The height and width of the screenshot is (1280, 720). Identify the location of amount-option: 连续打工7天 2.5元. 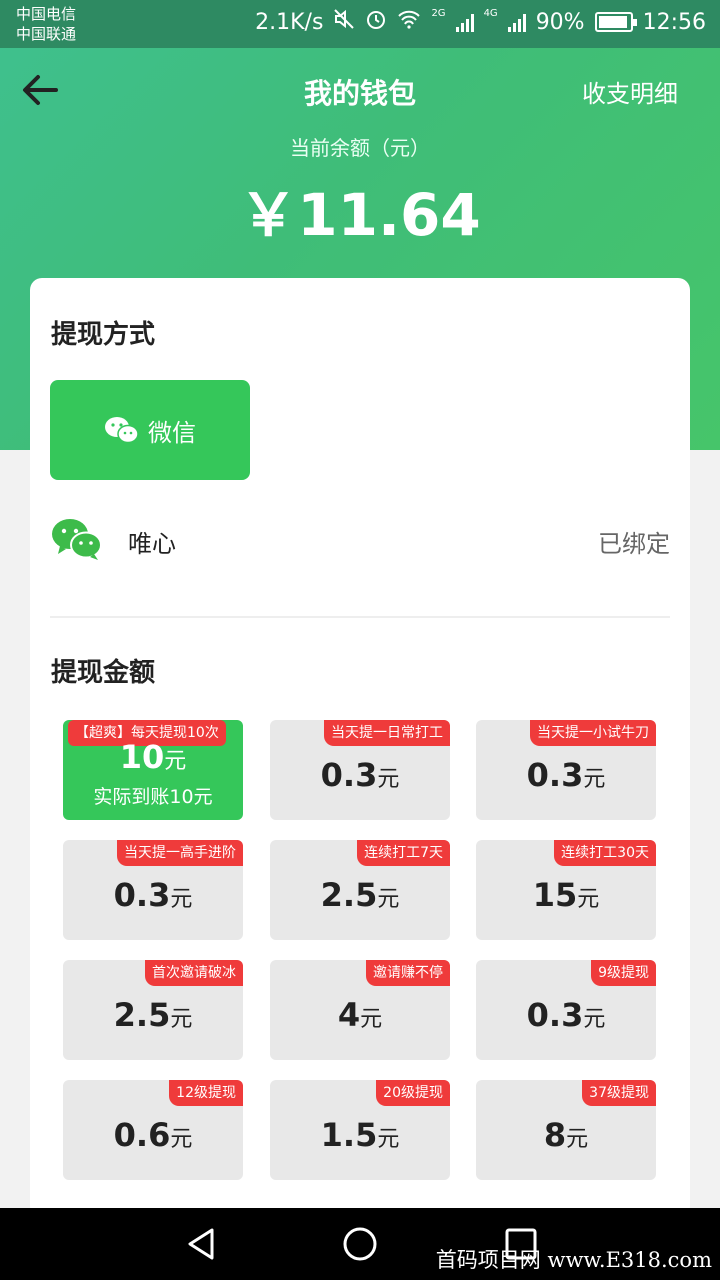
(360, 890).